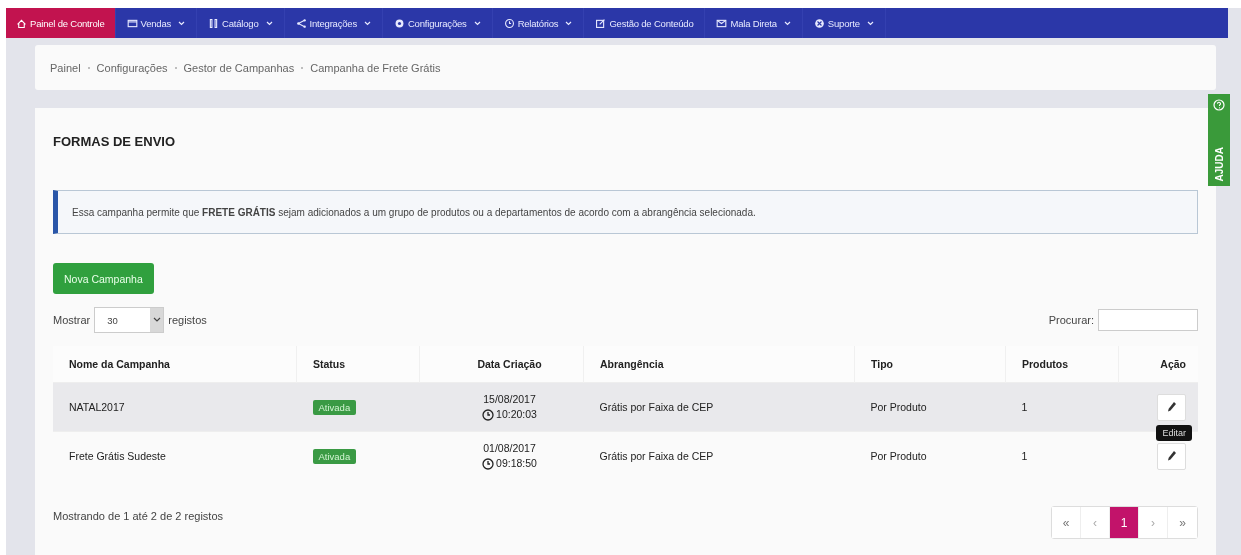  Describe the element at coordinates (509, 448) in the screenshot. I see `creation-date: 01/08/2017` at that location.